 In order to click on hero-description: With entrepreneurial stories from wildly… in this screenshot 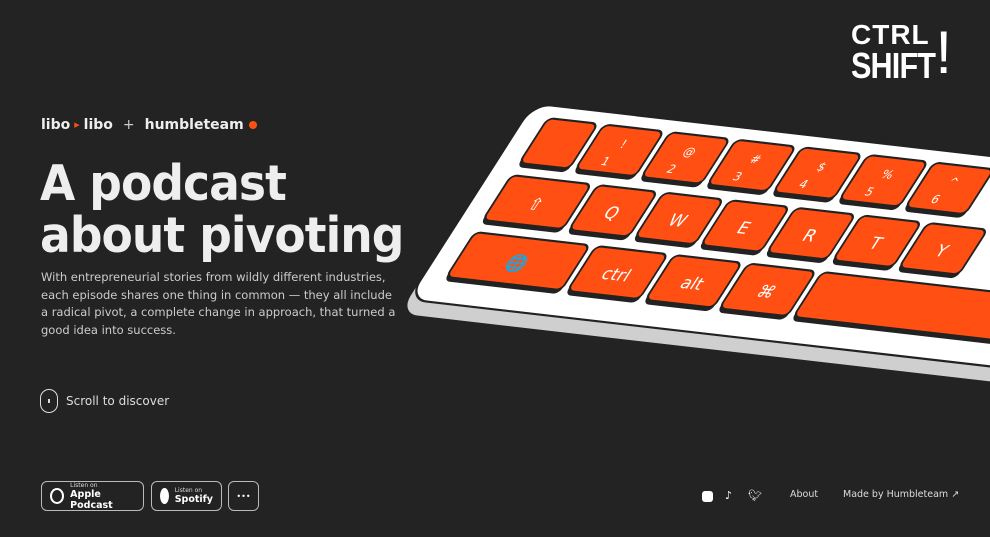, I will do `click(218, 303)`.